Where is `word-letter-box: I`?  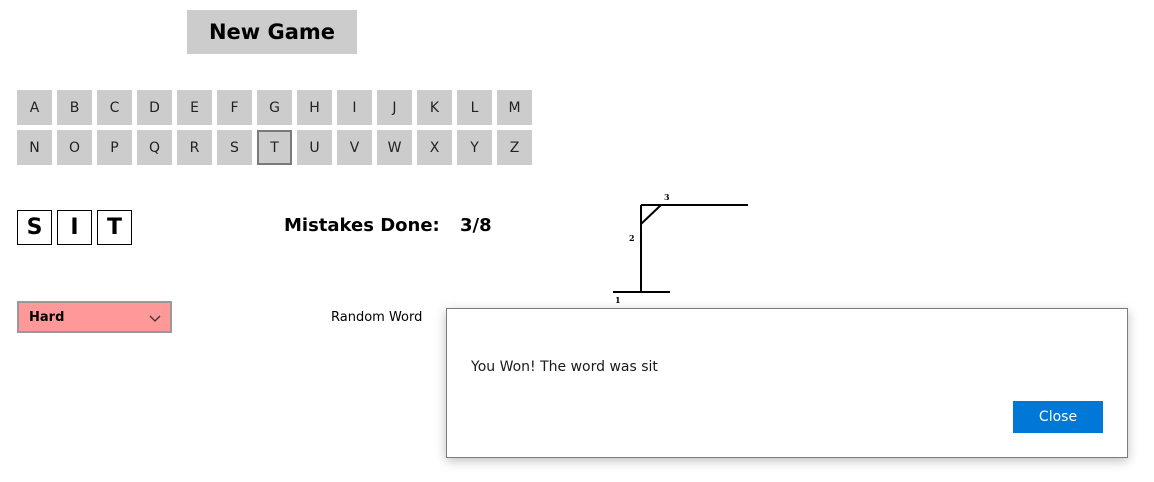
word-letter-box: I is located at coordinates (74, 227).